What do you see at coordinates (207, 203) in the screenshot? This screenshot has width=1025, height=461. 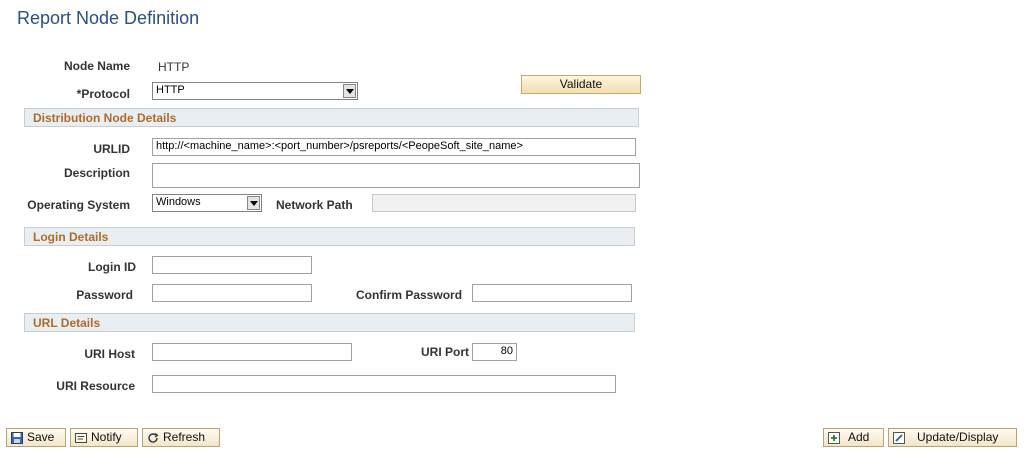 I see `operating-system-select: Windows` at bounding box center [207, 203].